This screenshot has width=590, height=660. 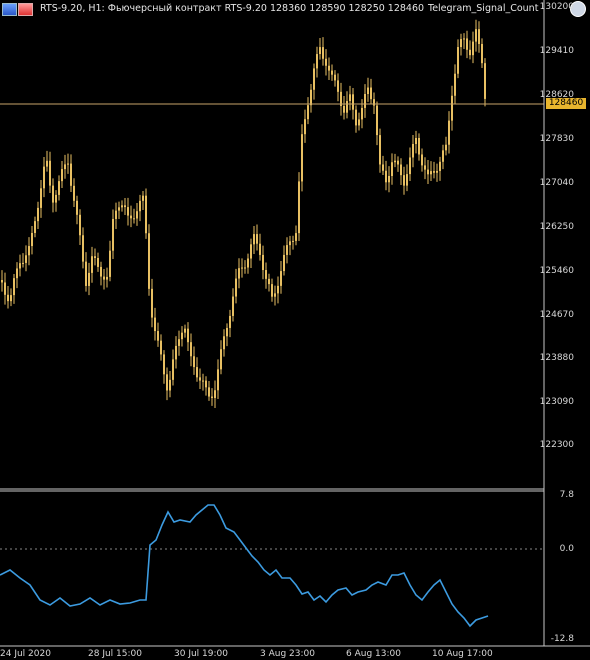 What do you see at coordinates (201, 654) in the screenshot?
I see `time-label: 30 Jul 19:00` at bounding box center [201, 654].